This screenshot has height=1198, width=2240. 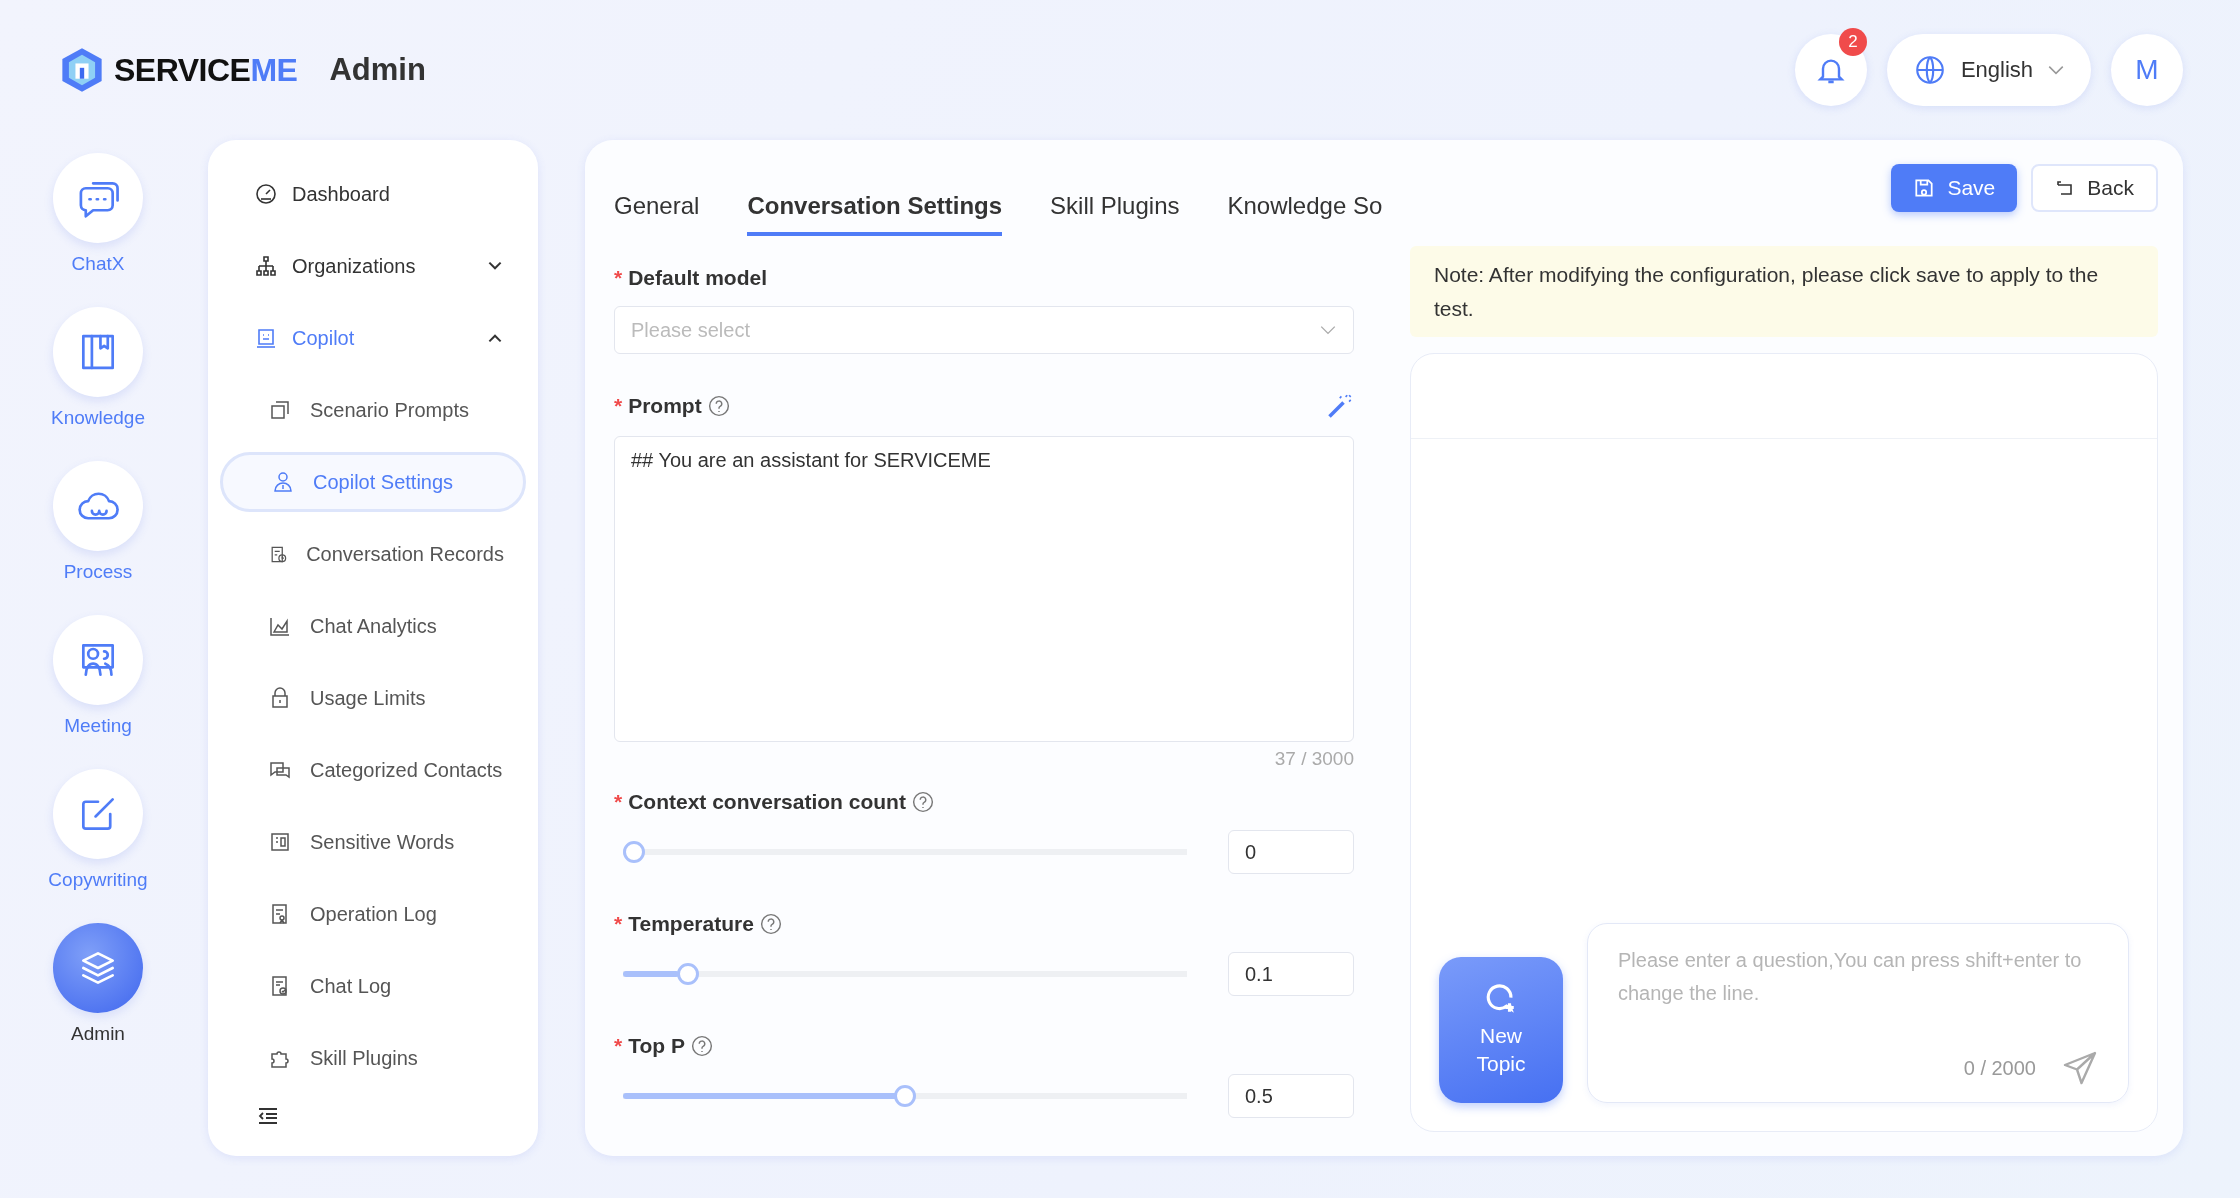 What do you see at coordinates (1291, 974) in the screenshot?
I see `number-input: 0.1` at bounding box center [1291, 974].